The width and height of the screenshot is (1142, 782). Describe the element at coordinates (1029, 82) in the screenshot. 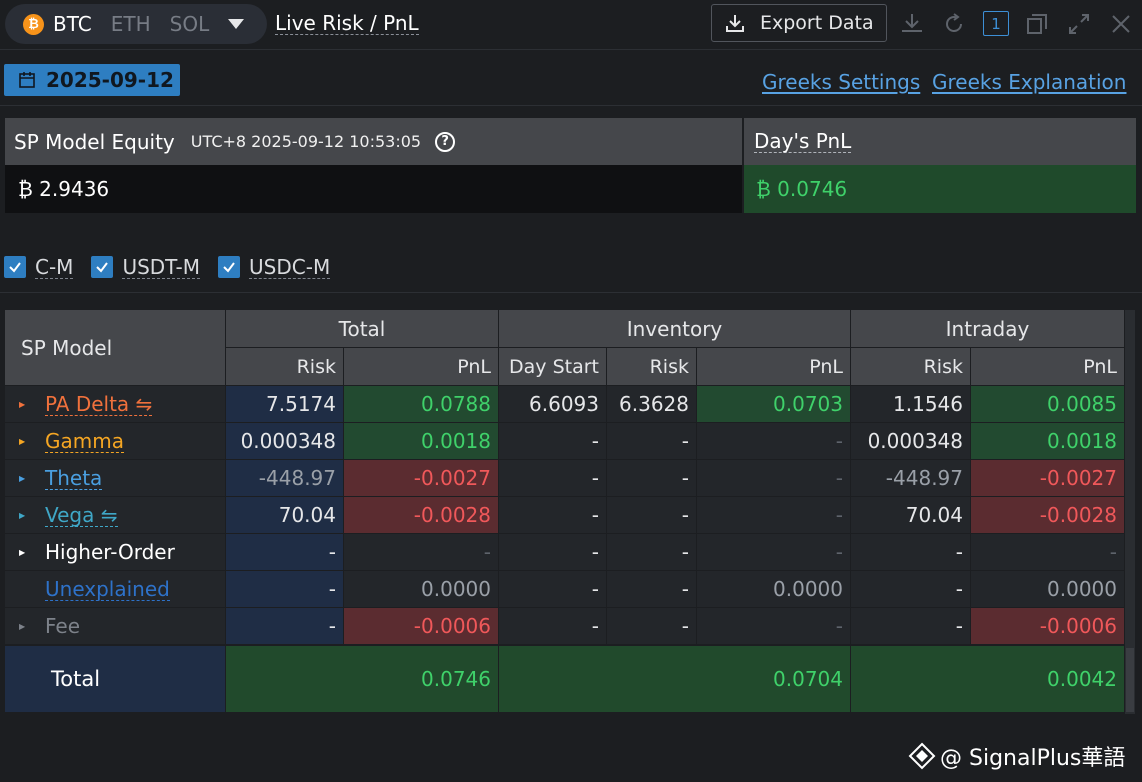

I see `greeks-explanation-link: Greeks Explanation` at that location.